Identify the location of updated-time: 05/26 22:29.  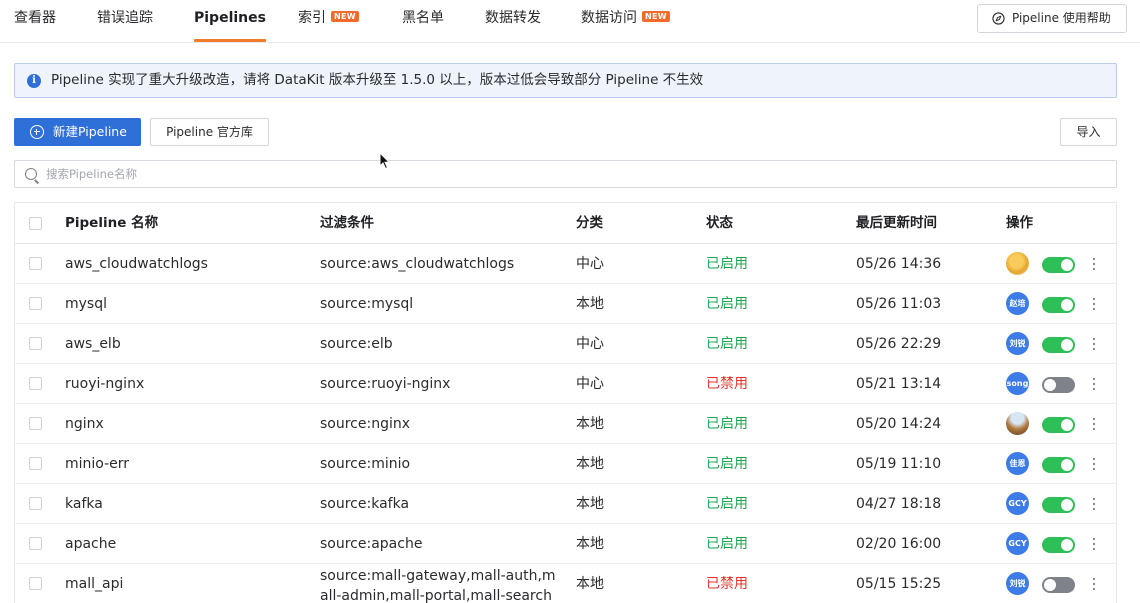
(899, 344).